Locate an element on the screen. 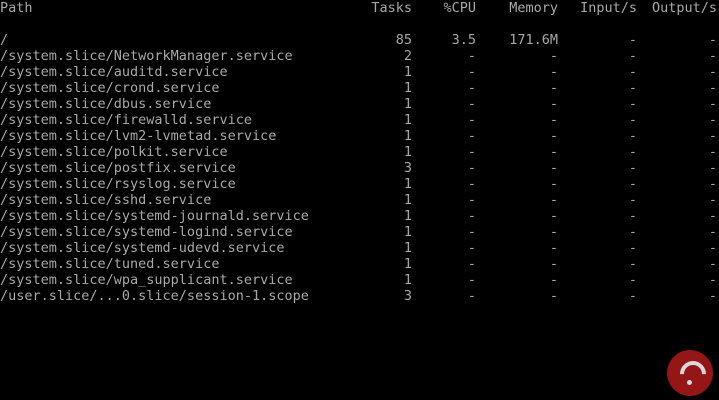  table-row: /system.slice/systemd-udevd.service 1 - - - - is located at coordinates (359, 248).